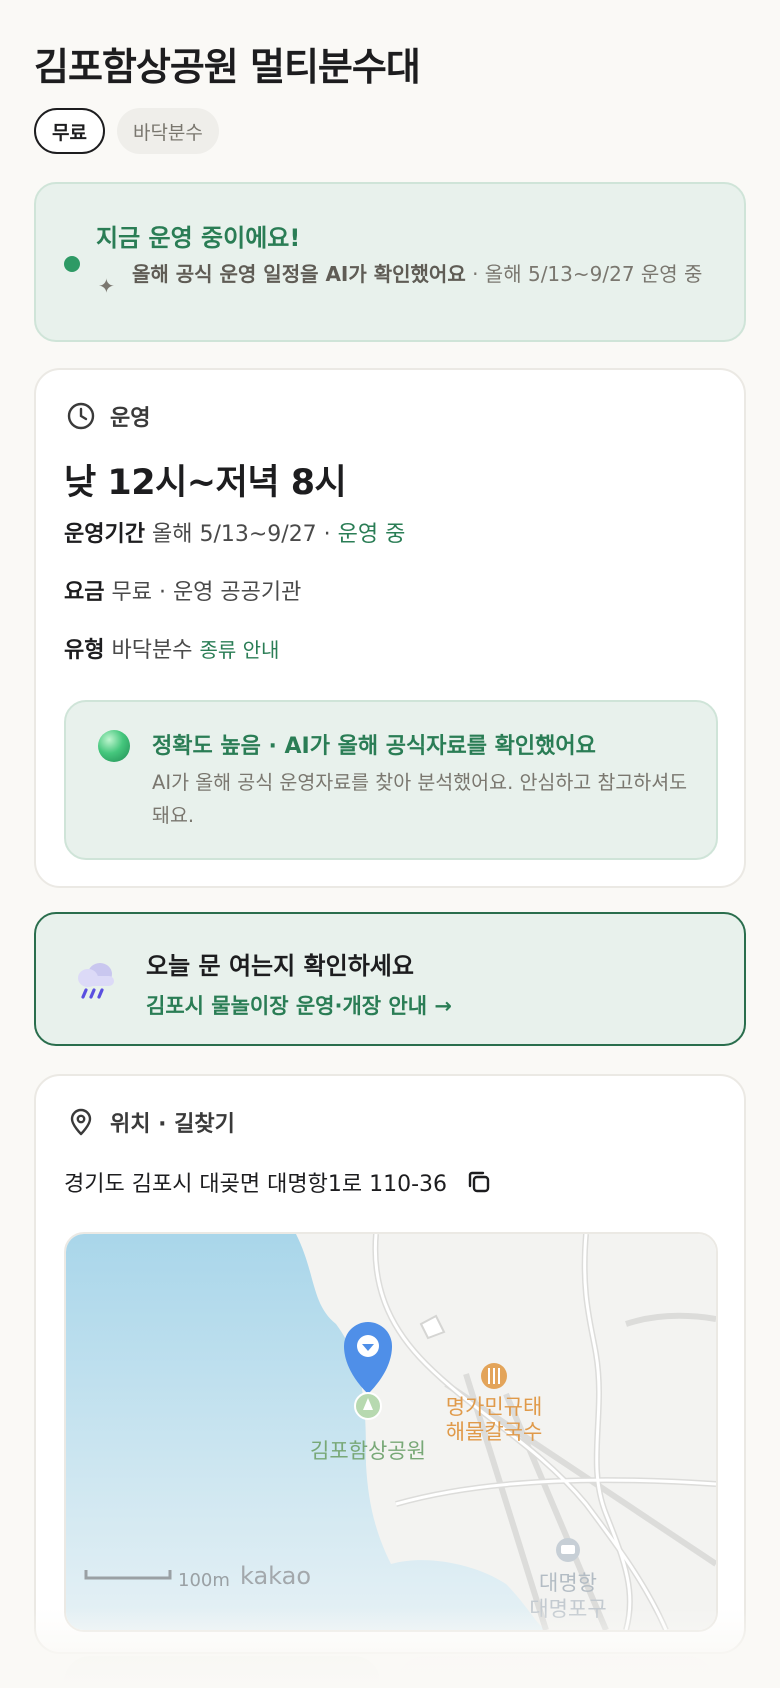  Describe the element at coordinates (204, 1580) in the screenshot. I see `map-scale-label: 100m` at that location.